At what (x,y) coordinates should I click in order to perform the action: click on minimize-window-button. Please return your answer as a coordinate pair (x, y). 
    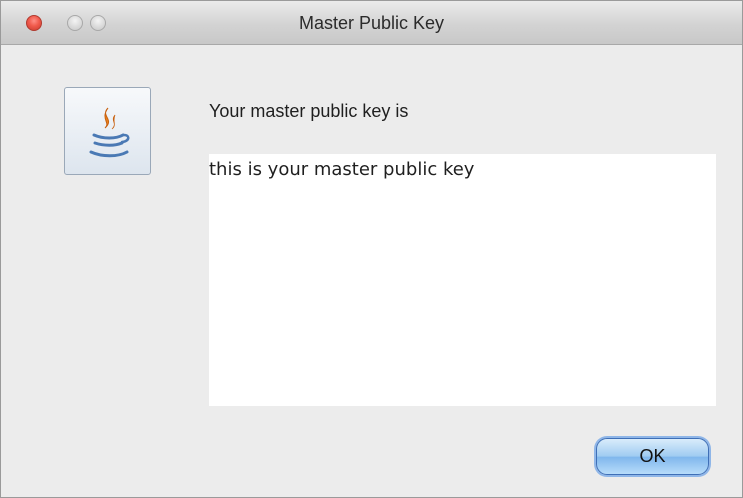
    Looking at the image, I should click on (75, 23).